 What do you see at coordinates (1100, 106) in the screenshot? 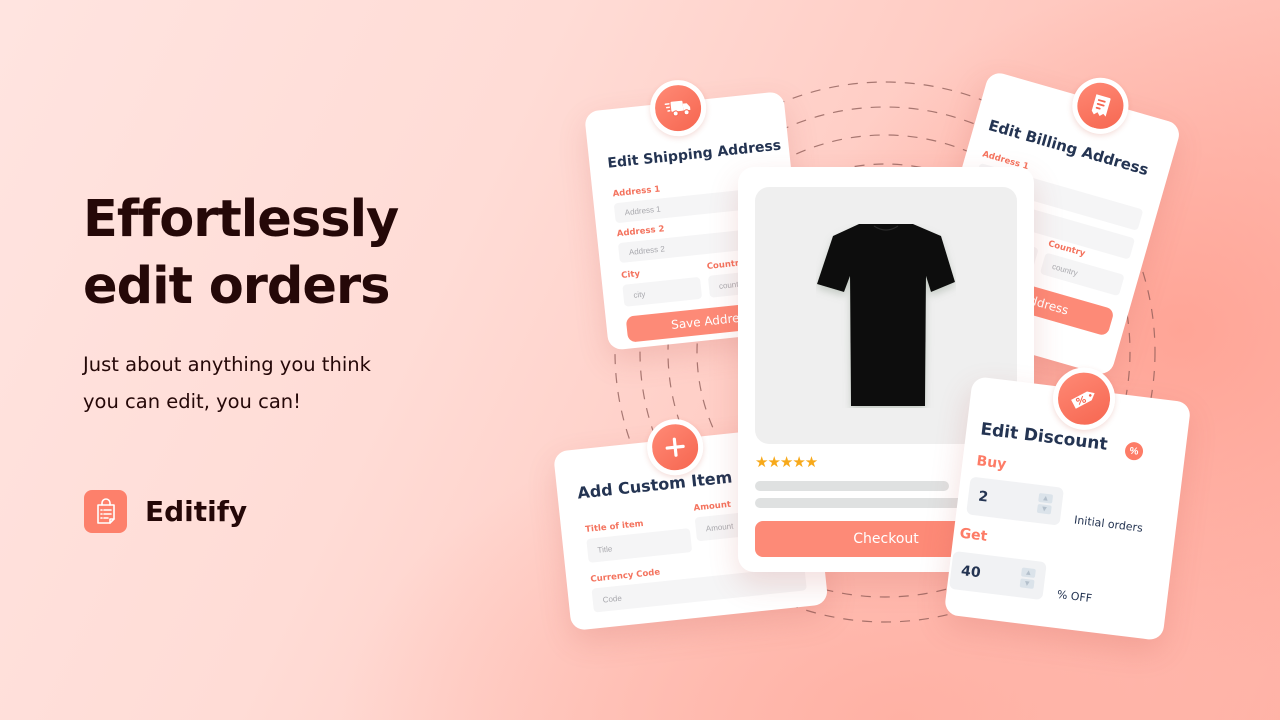
I see `receipt-icon` at bounding box center [1100, 106].